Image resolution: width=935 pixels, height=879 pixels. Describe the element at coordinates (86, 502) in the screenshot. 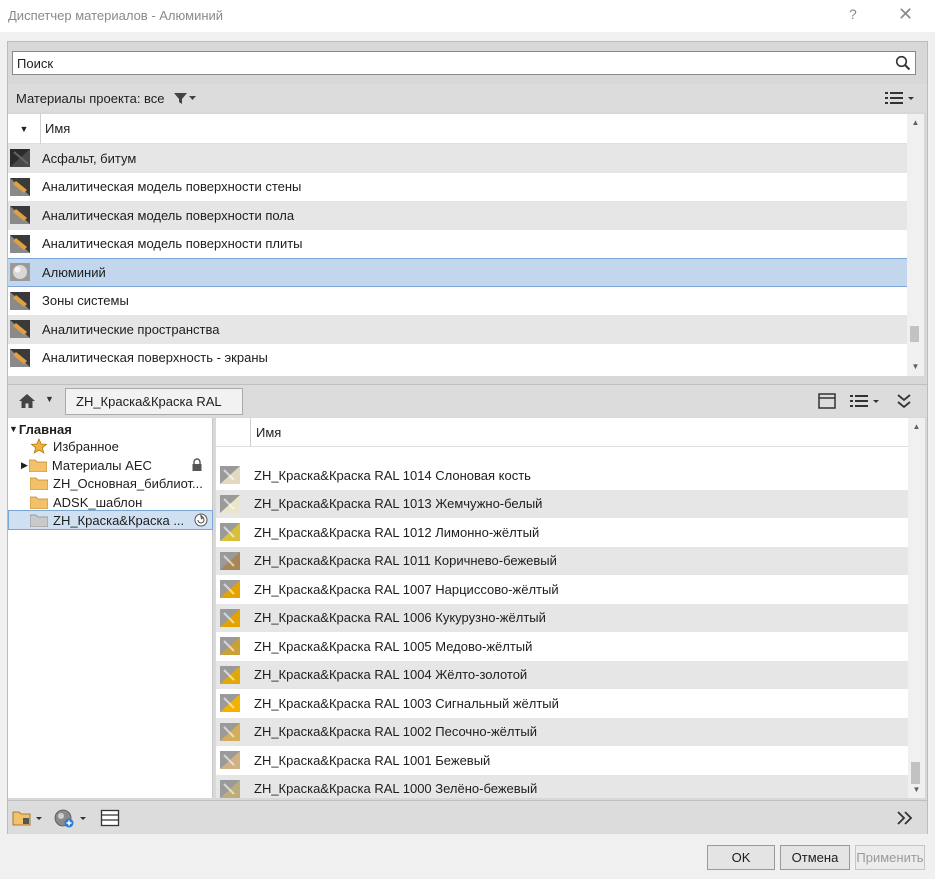

I see `tree-item-adsk: ADSK_шаблон` at that location.